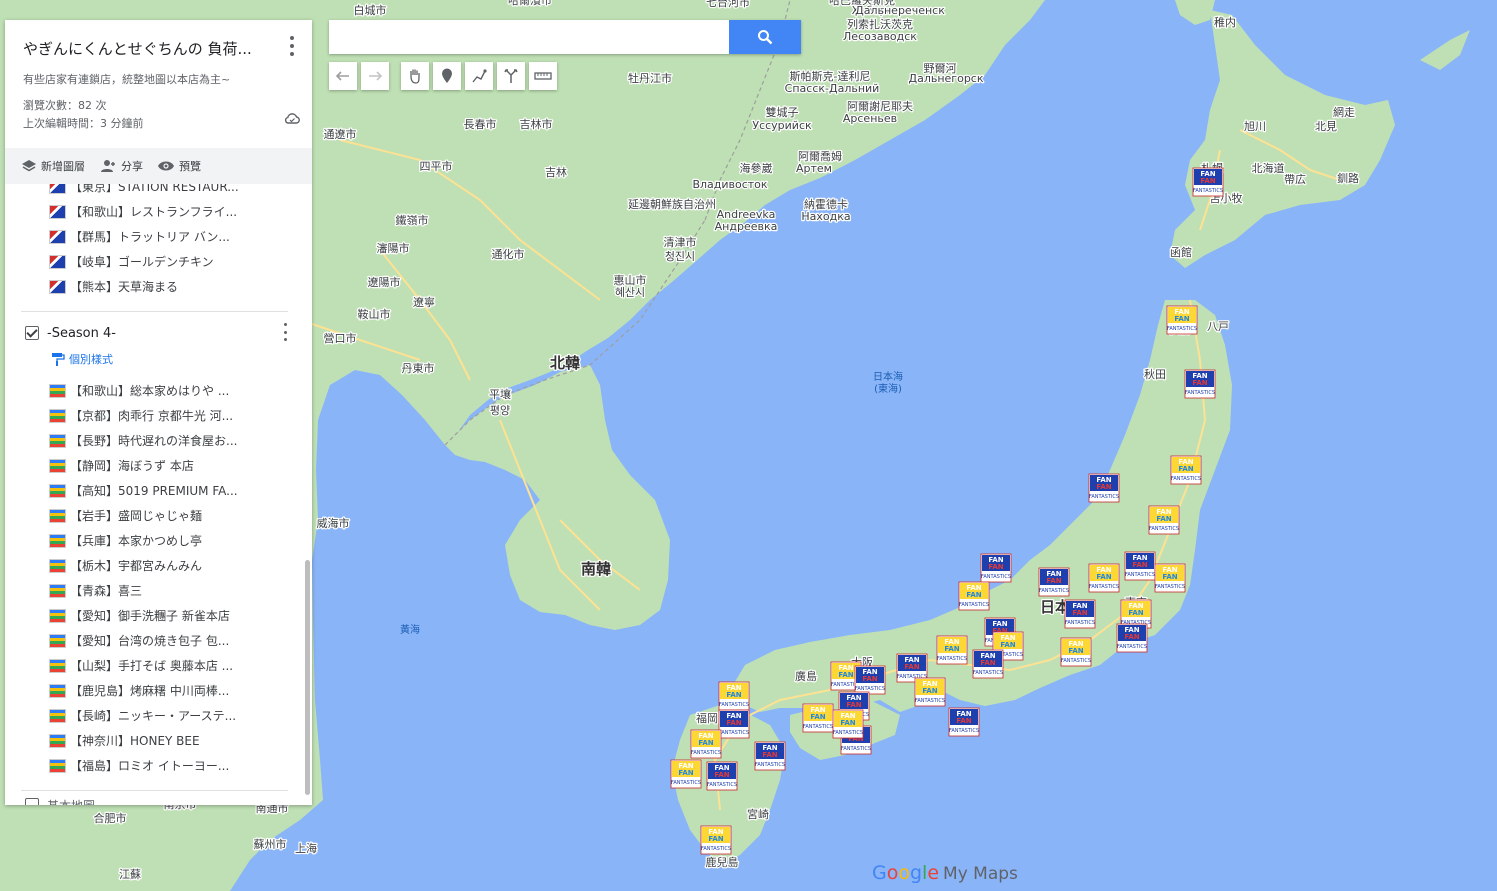 Image resolution: width=1497 pixels, height=891 pixels. What do you see at coordinates (154, 311) in the screenshot?
I see `layer-divider` at bounding box center [154, 311].